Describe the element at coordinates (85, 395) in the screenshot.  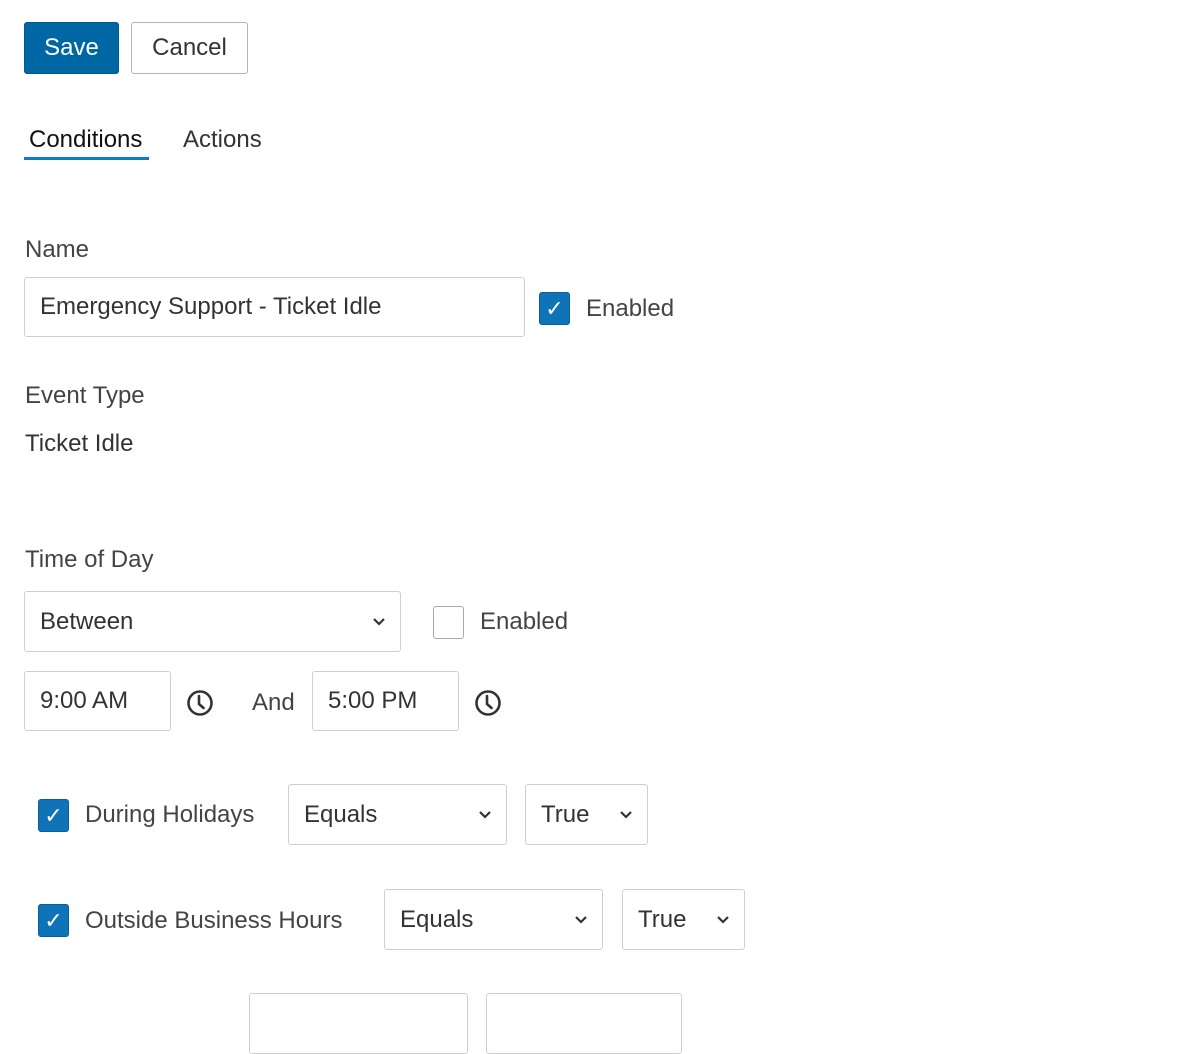
I see `event-type-label: Event Type` at that location.